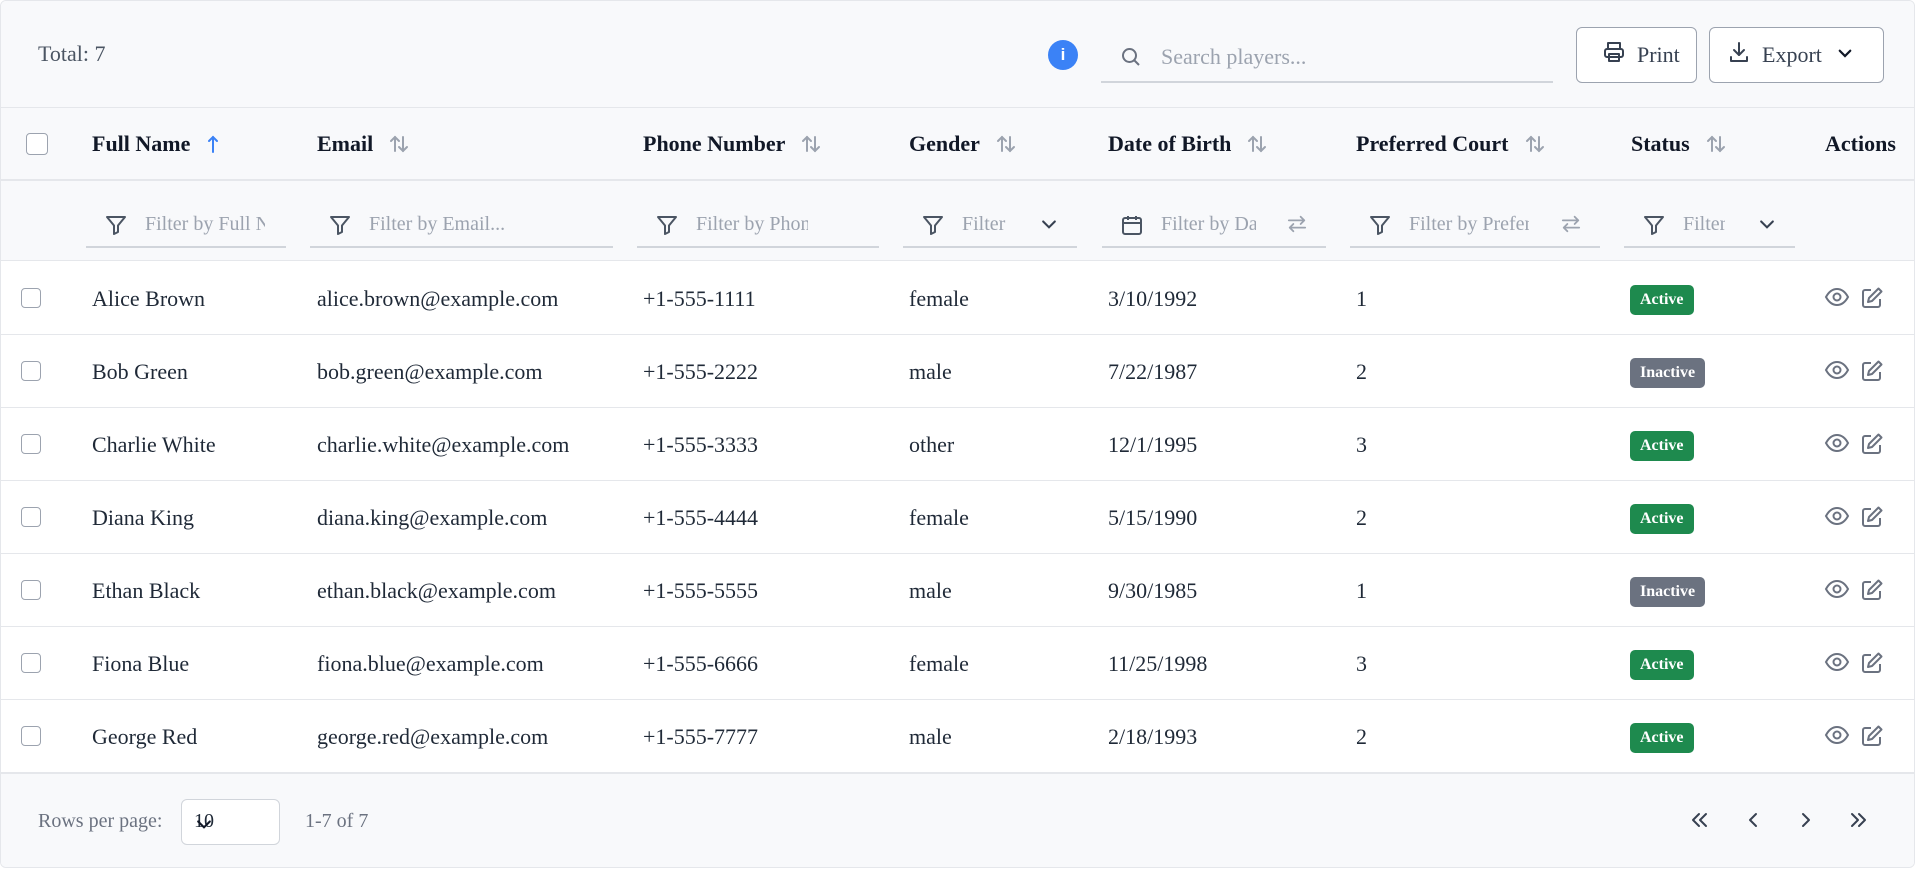 The width and height of the screenshot is (1915, 870). What do you see at coordinates (433, 736) in the screenshot?
I see `cell-email: george.red@example.com` at bounding box center [433, 736].